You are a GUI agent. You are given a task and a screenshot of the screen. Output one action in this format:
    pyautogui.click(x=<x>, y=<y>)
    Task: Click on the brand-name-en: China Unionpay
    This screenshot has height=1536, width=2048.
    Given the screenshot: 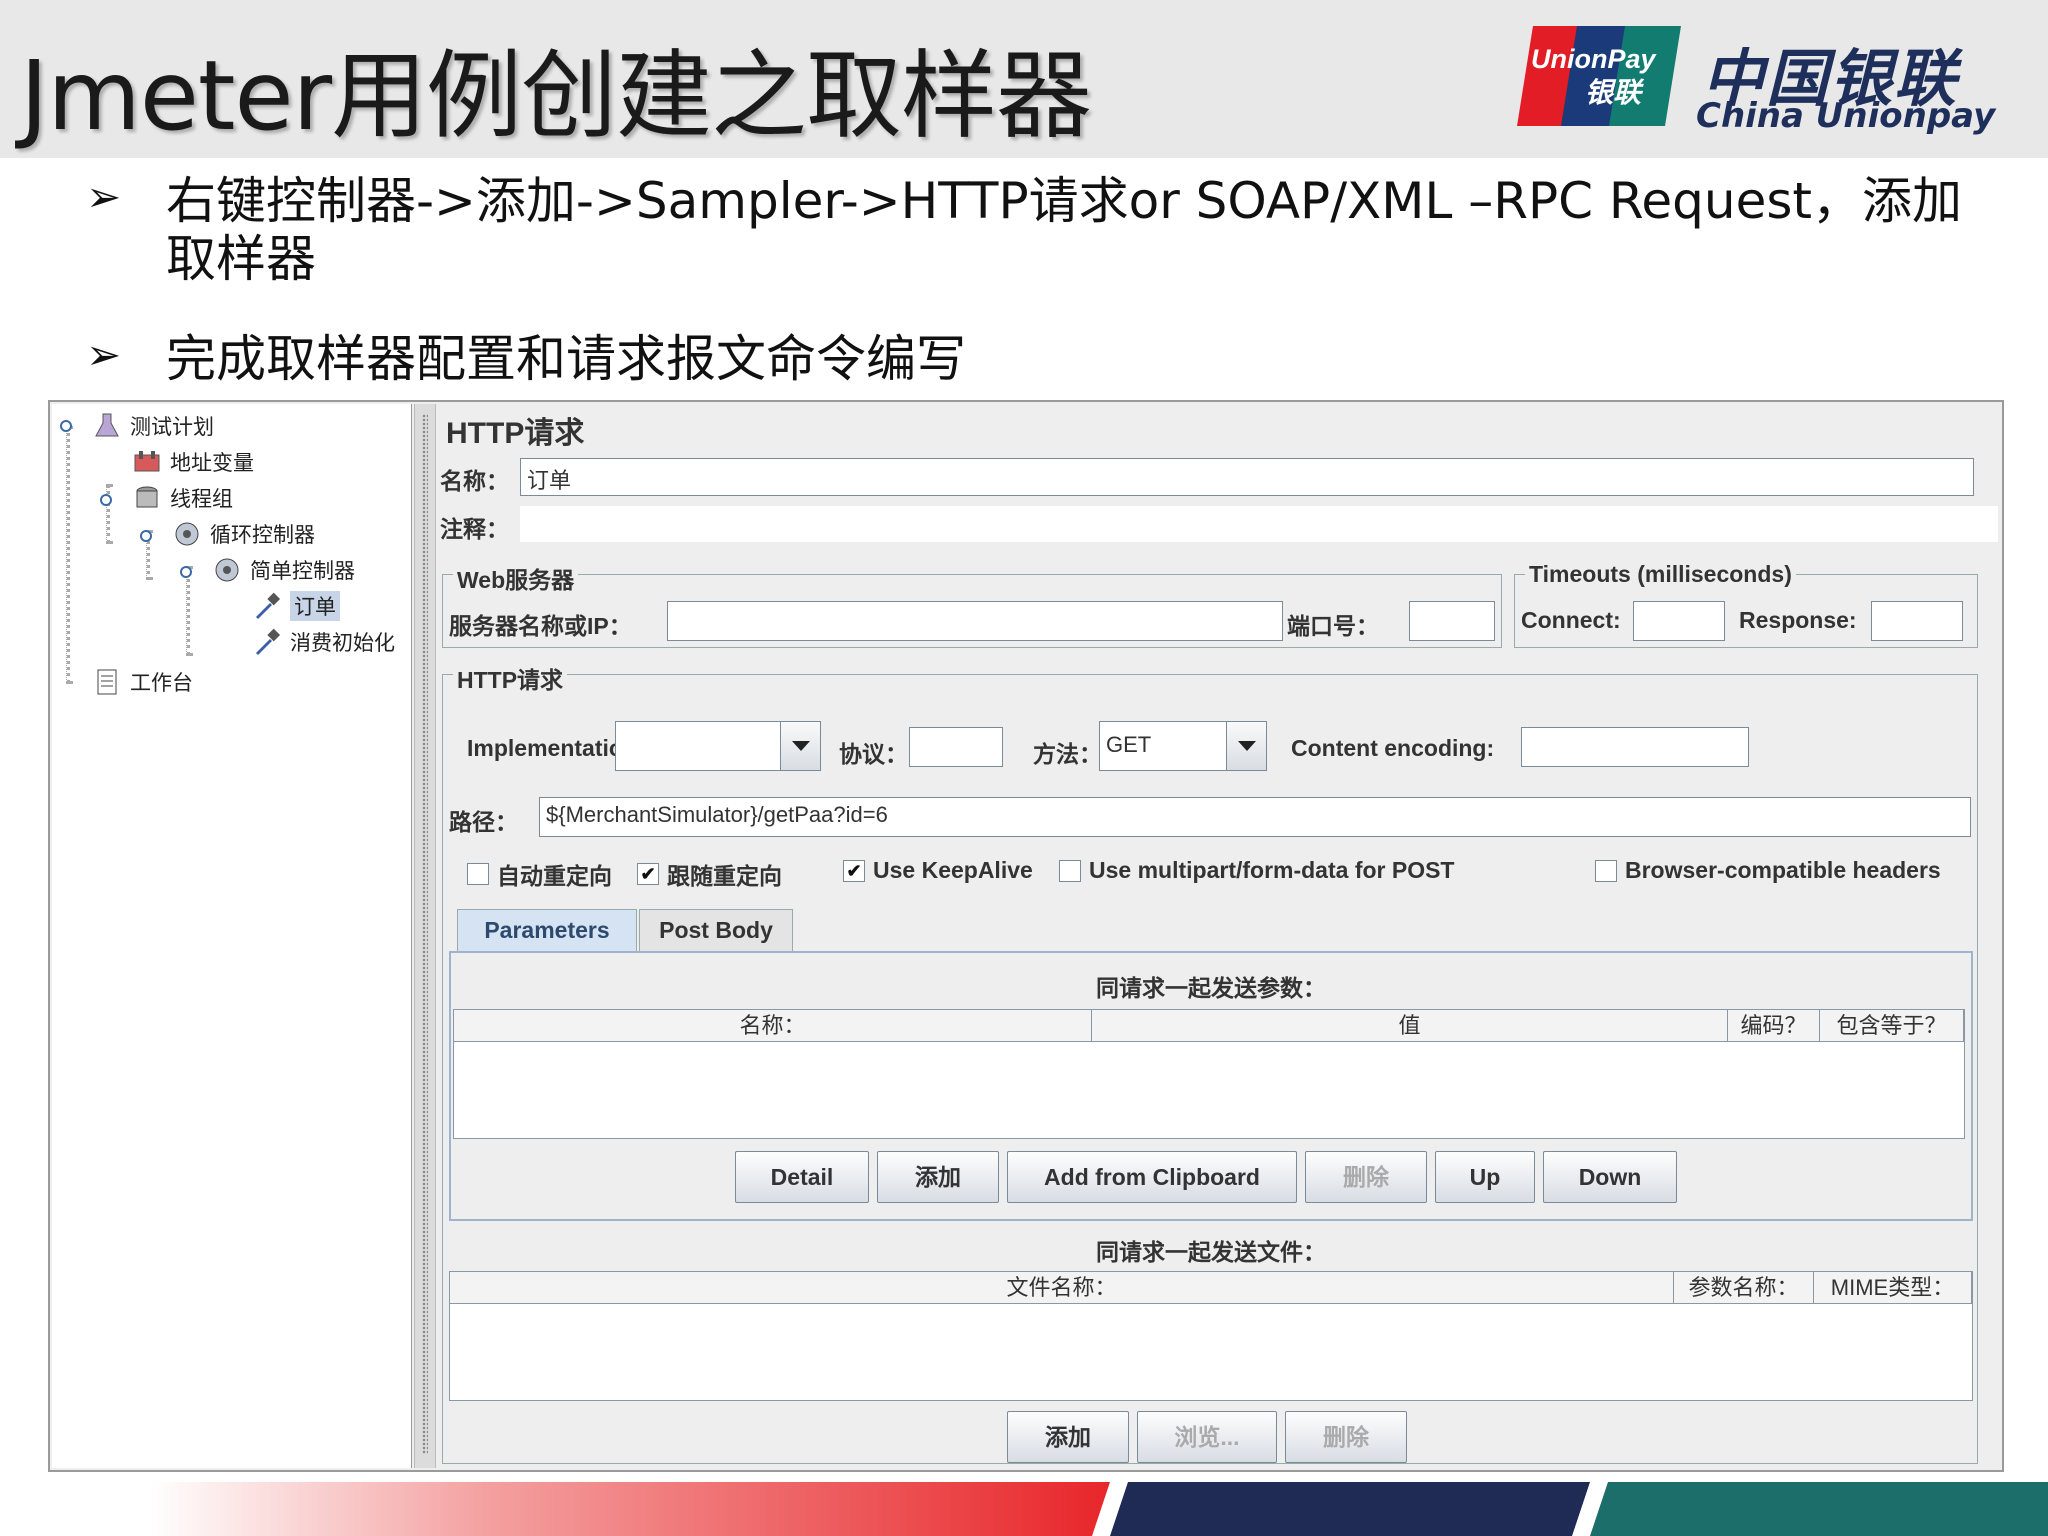 What is the action you would take?
    pyautogui.click(x=1846, y=116)
    